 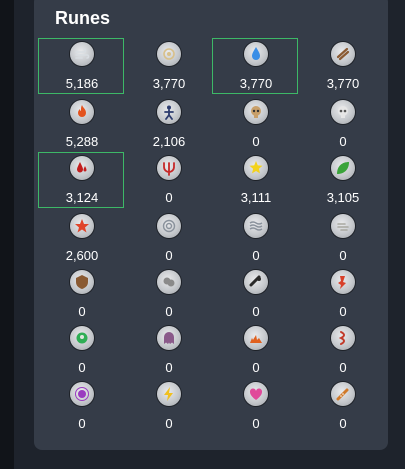 I want to click on rune-slot-mud: 0, so click(x=342, y=350).